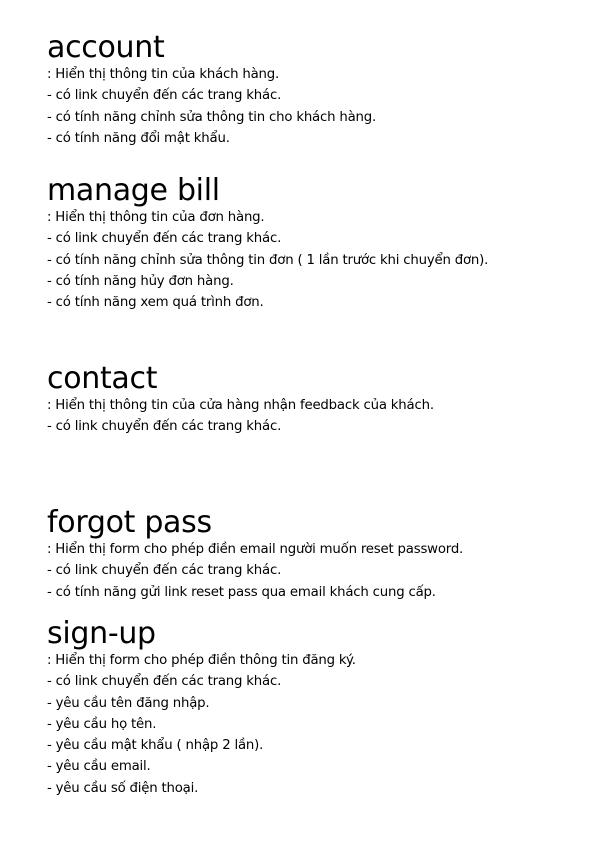 Image resolution: width=596 pixels, height=843 pixels. What do you see at coordinates (156, 217) in the screenshot?
I see `section-line: : Hiển thị thông tin của đơn hàng.` at bounding box center [156, 217].